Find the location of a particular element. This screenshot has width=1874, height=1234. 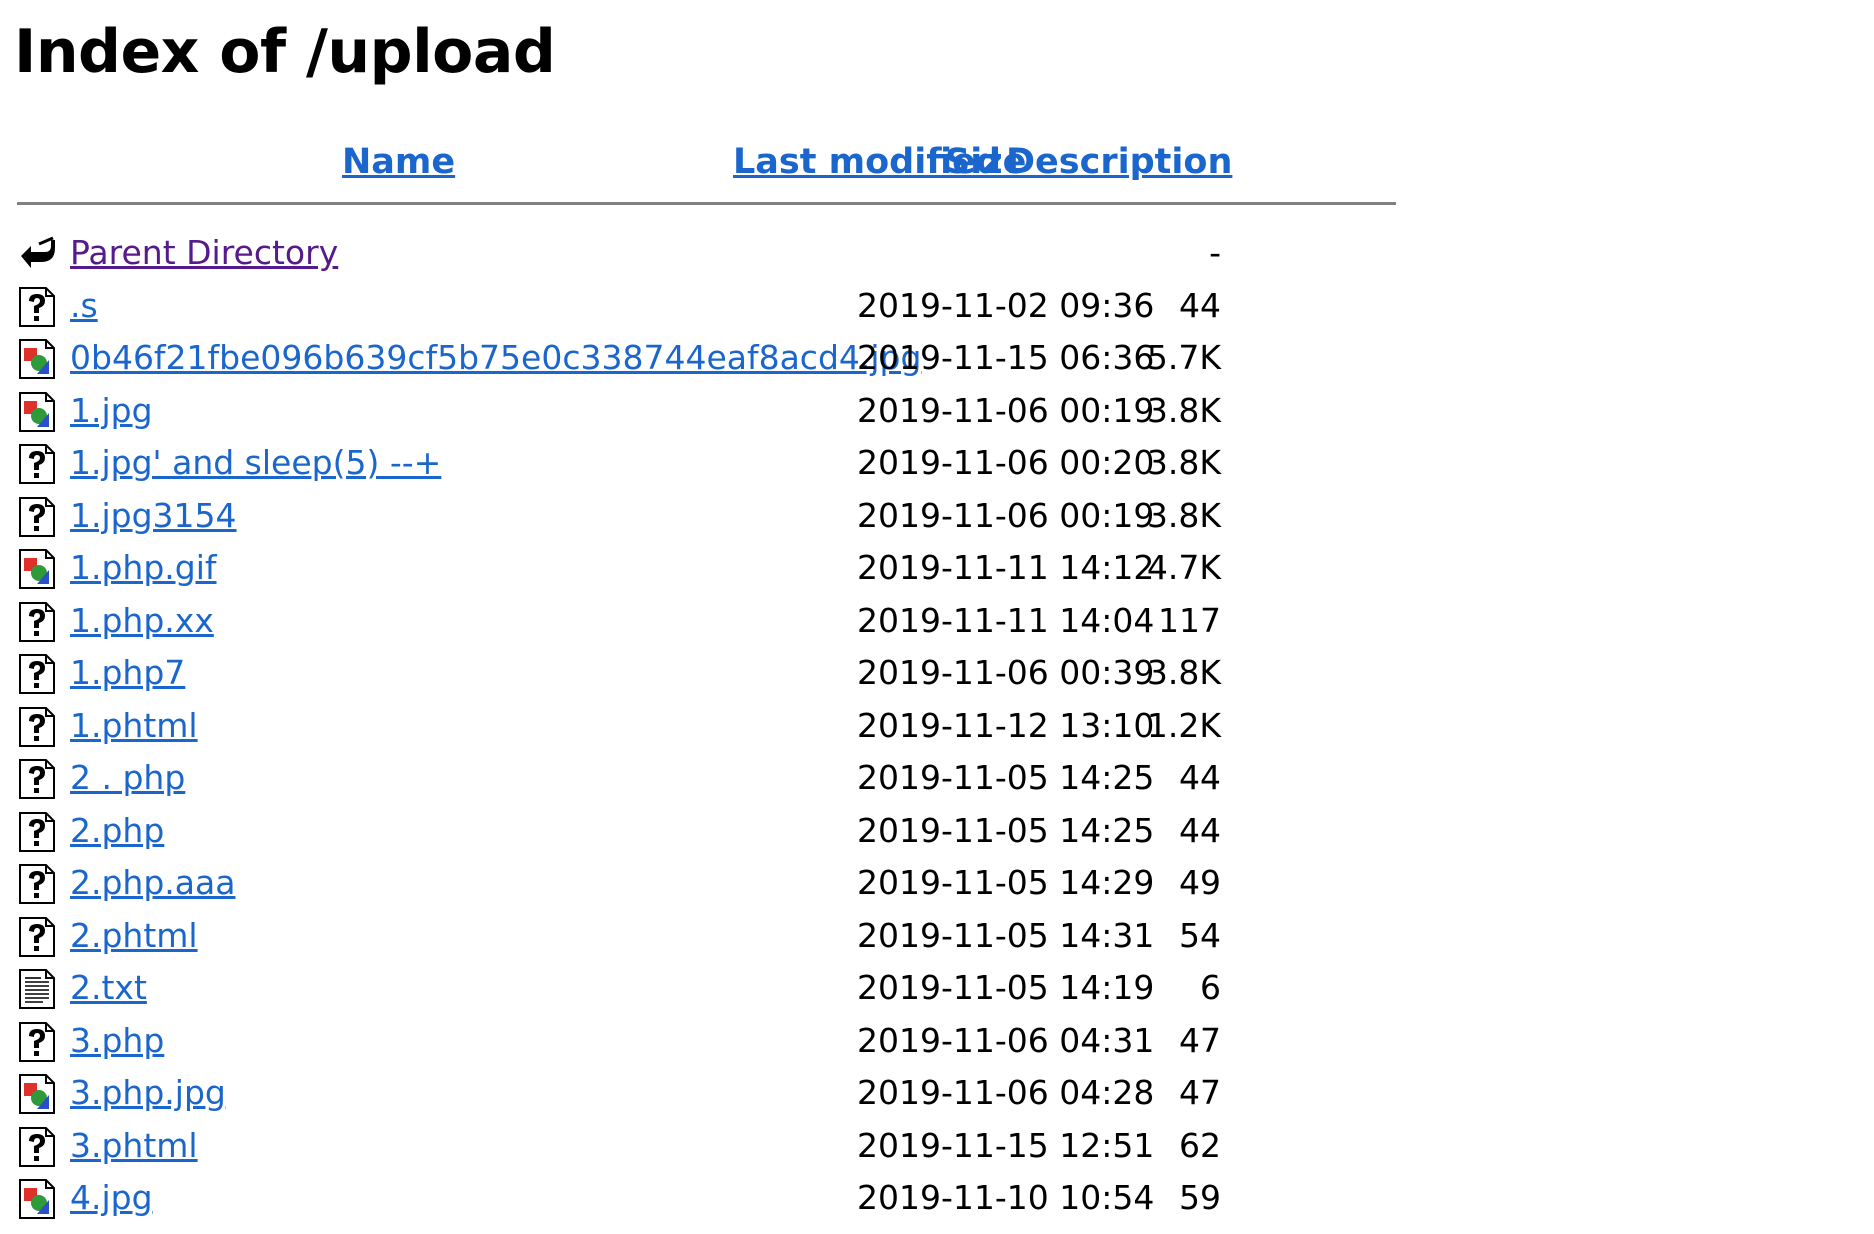

size-cell: 62 is located at coordinates (1200, 1145).